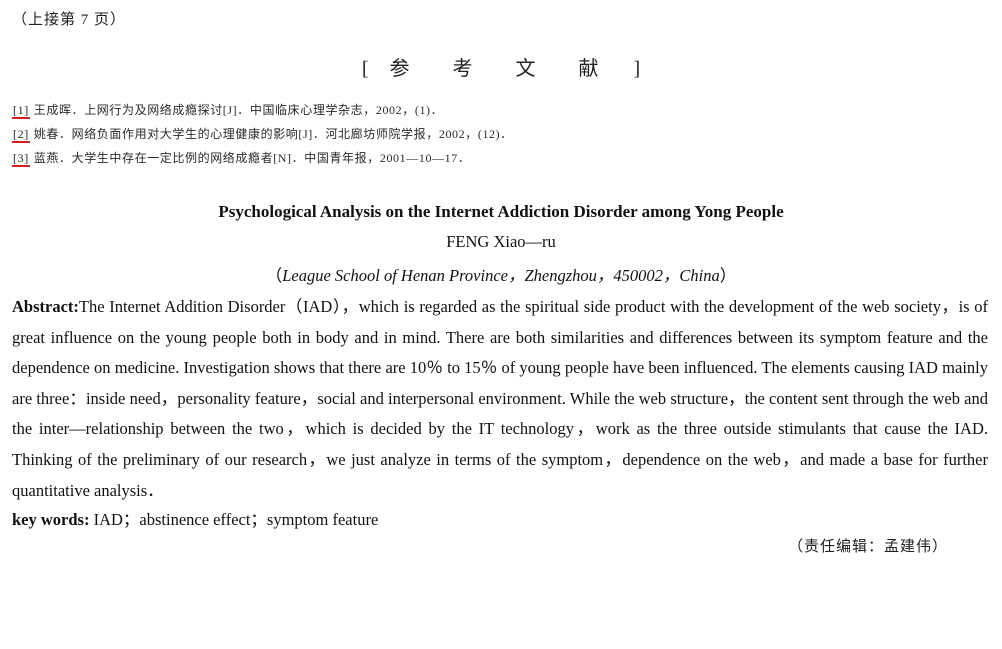 This screenshot has width=1002, height=649. What do you see at coordinates (236, 519) in the screenshot?
I see `keywords-text: IAD；abstinence effect；symptom feature` at bounding box center [236, 519].